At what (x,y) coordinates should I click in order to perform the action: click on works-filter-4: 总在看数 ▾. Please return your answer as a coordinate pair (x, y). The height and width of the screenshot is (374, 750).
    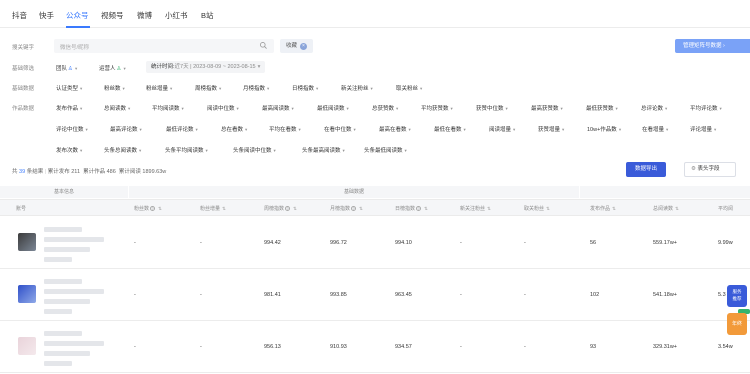
    Looking at the image, I should click on (234, 129).